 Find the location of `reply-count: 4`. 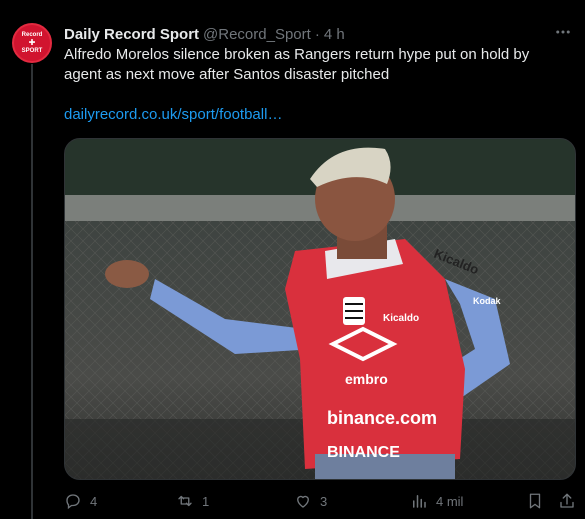

reply-count: 4 is located at coordinates (94, 501).